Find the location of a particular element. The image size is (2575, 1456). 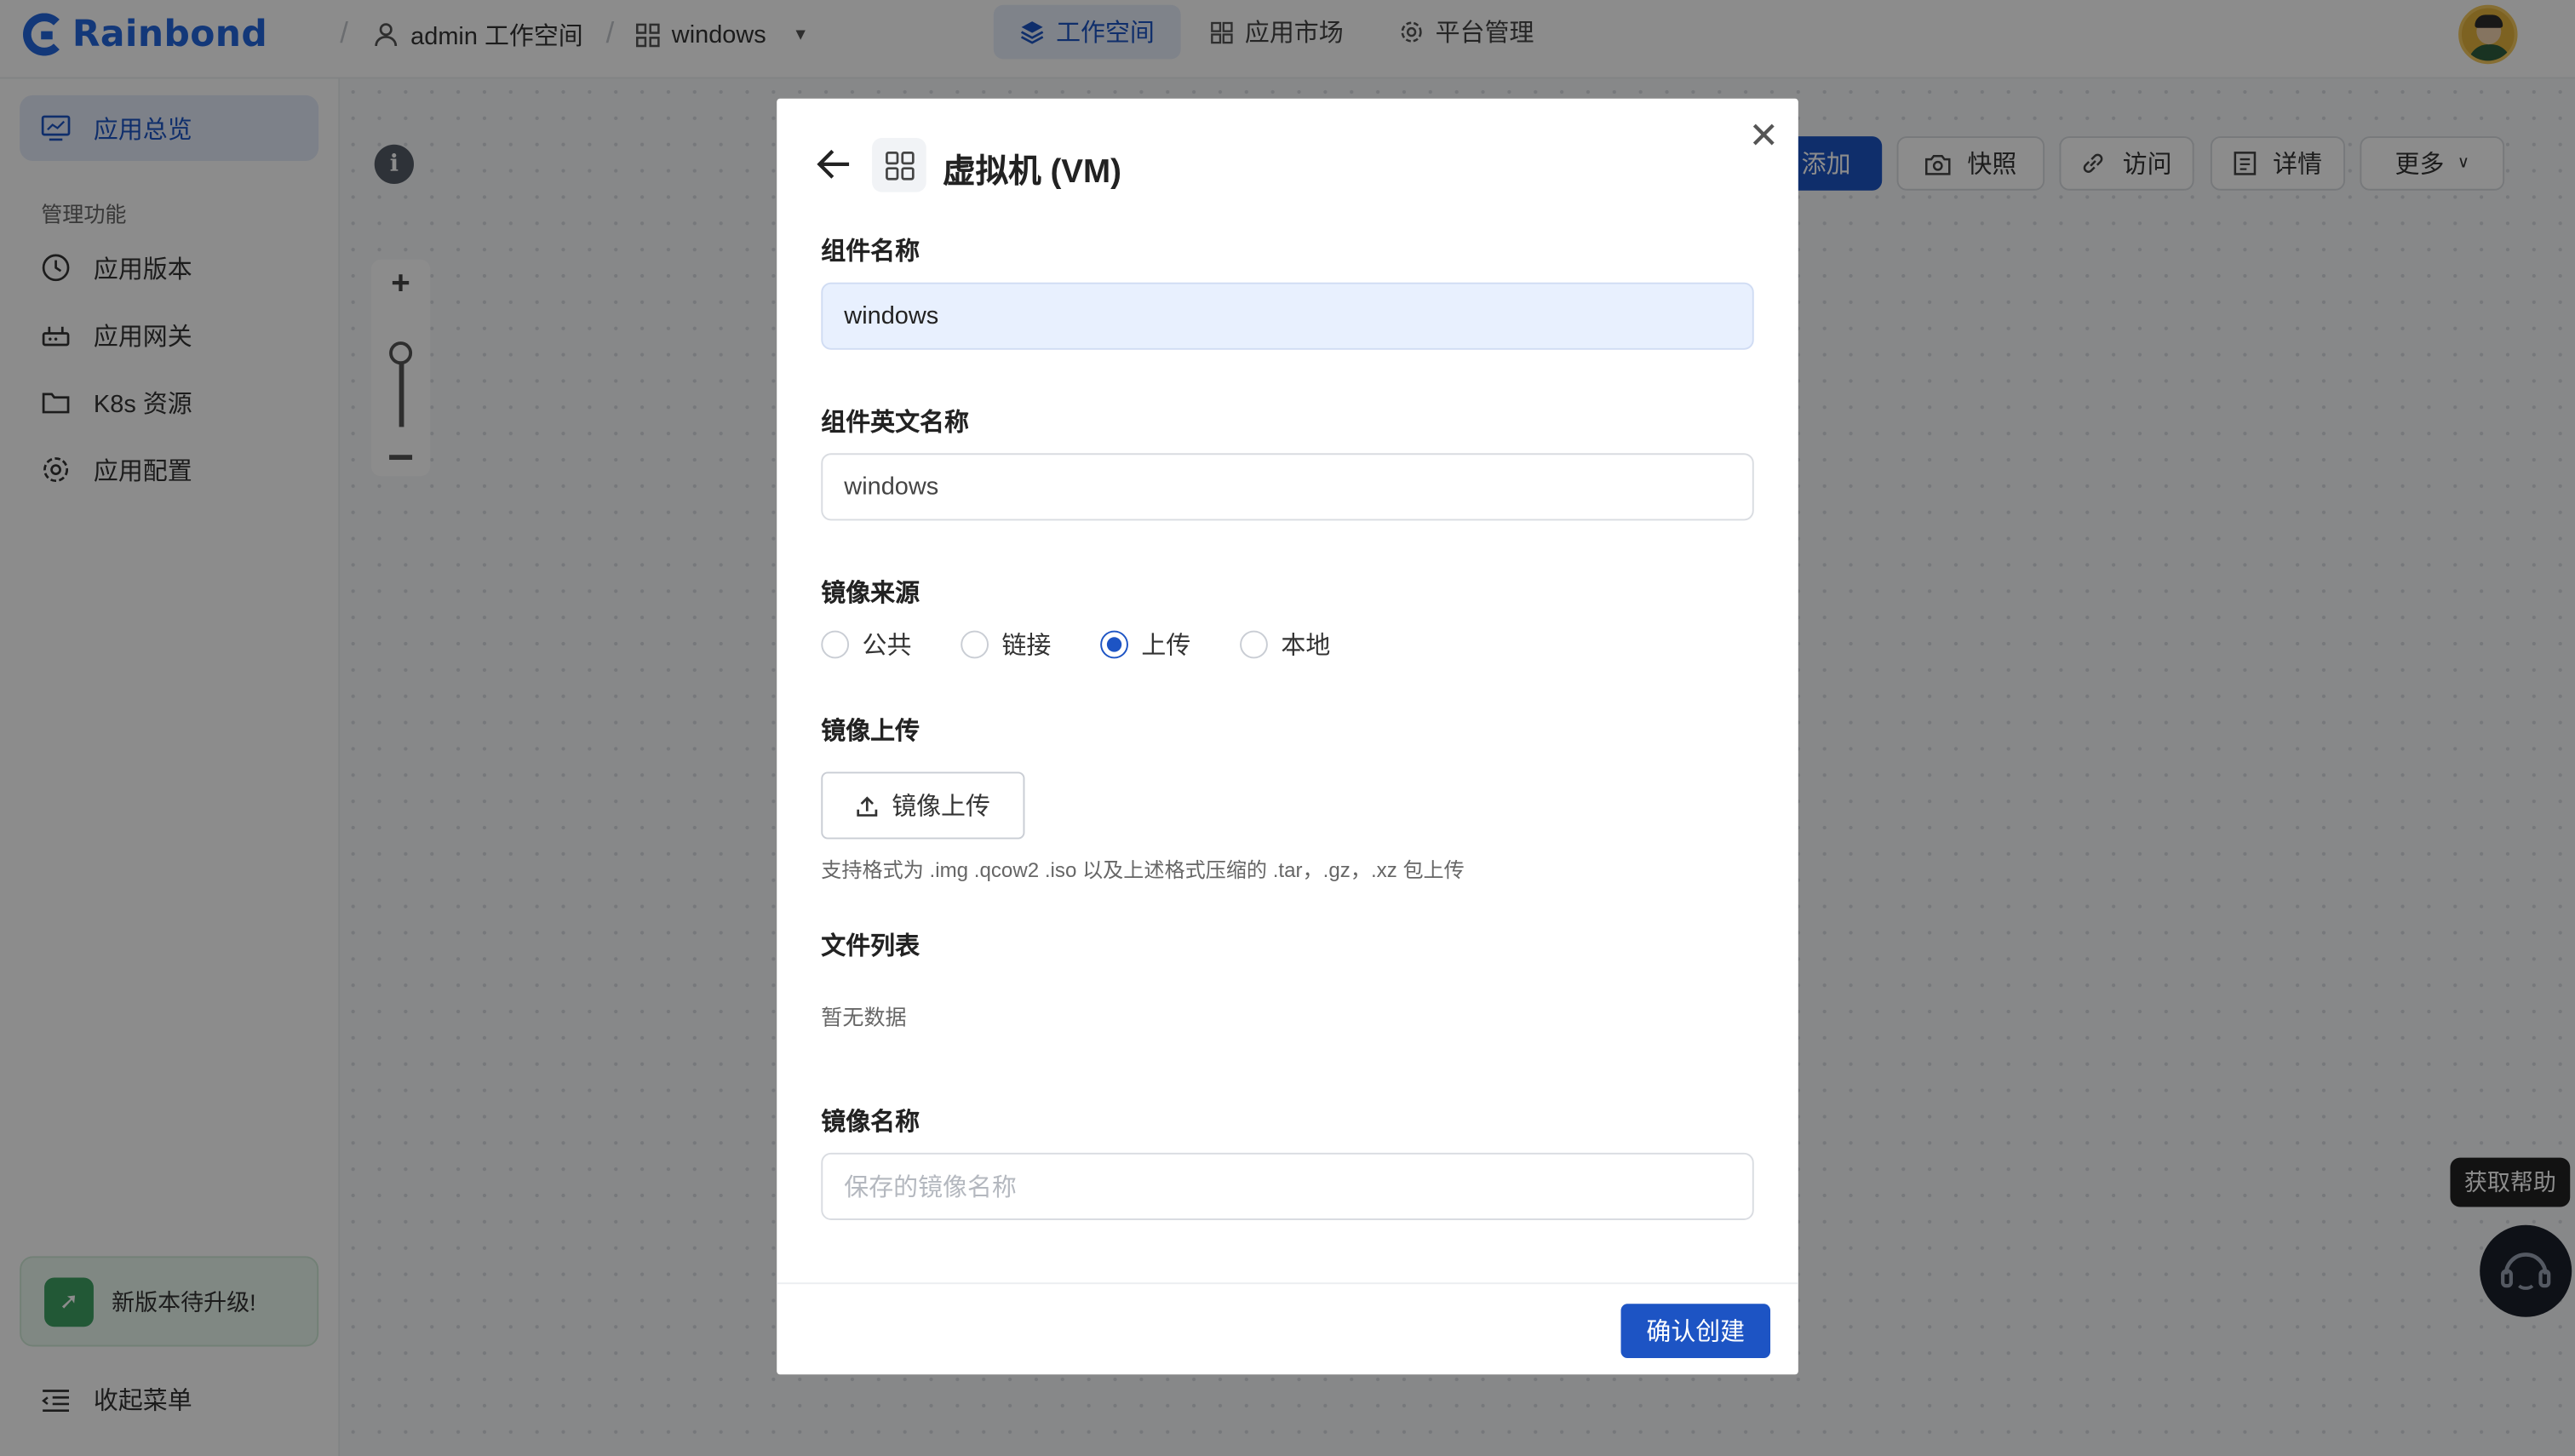

image-source-radio-group: 公共 链接 上传 本地 is located at coordinates (1100, 645).